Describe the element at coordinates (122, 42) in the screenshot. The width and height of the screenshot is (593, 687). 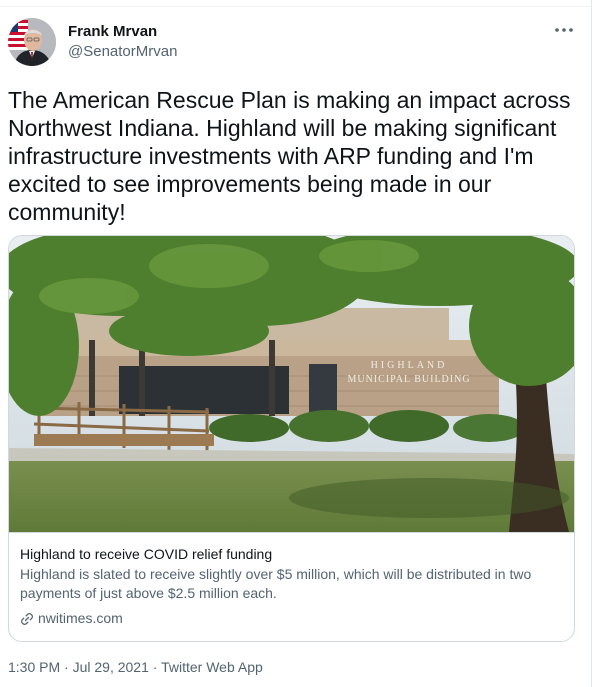
I see `author-names: Frank Mrvan @SenatorMrvan` at that location.